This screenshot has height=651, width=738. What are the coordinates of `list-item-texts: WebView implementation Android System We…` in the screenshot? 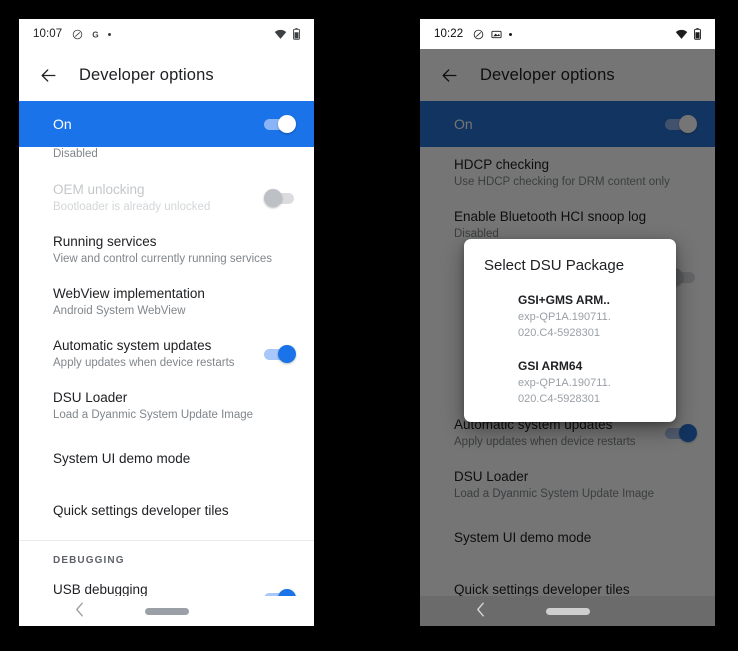 It's located at (174, 302).